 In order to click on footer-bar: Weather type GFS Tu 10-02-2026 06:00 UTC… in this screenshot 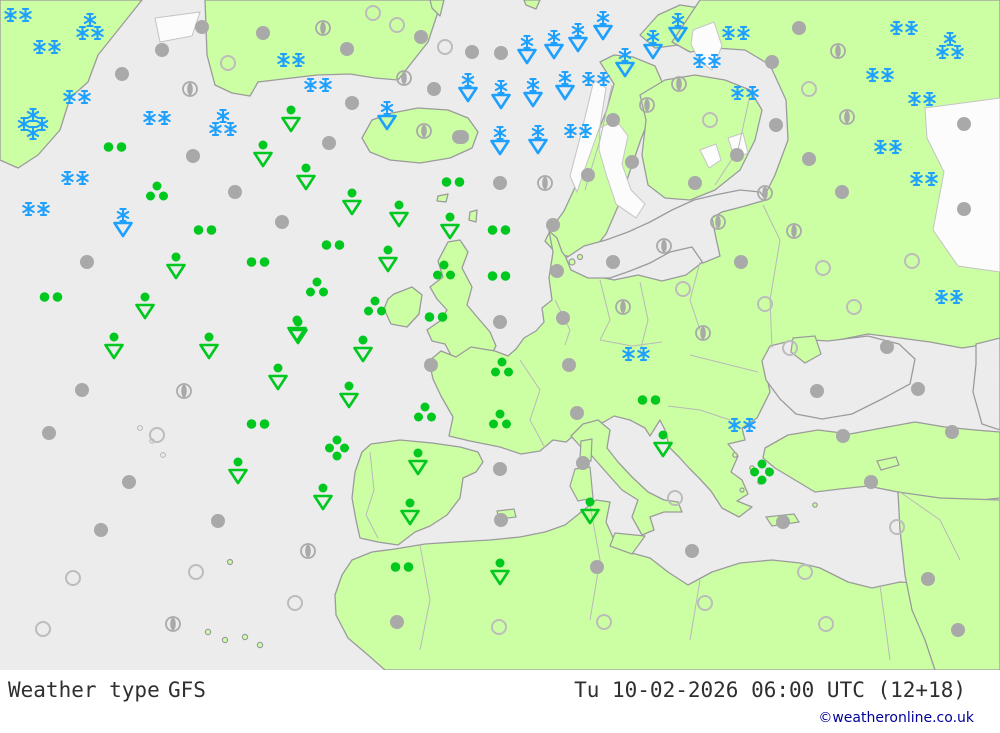, I will do `click(500, 701)`.